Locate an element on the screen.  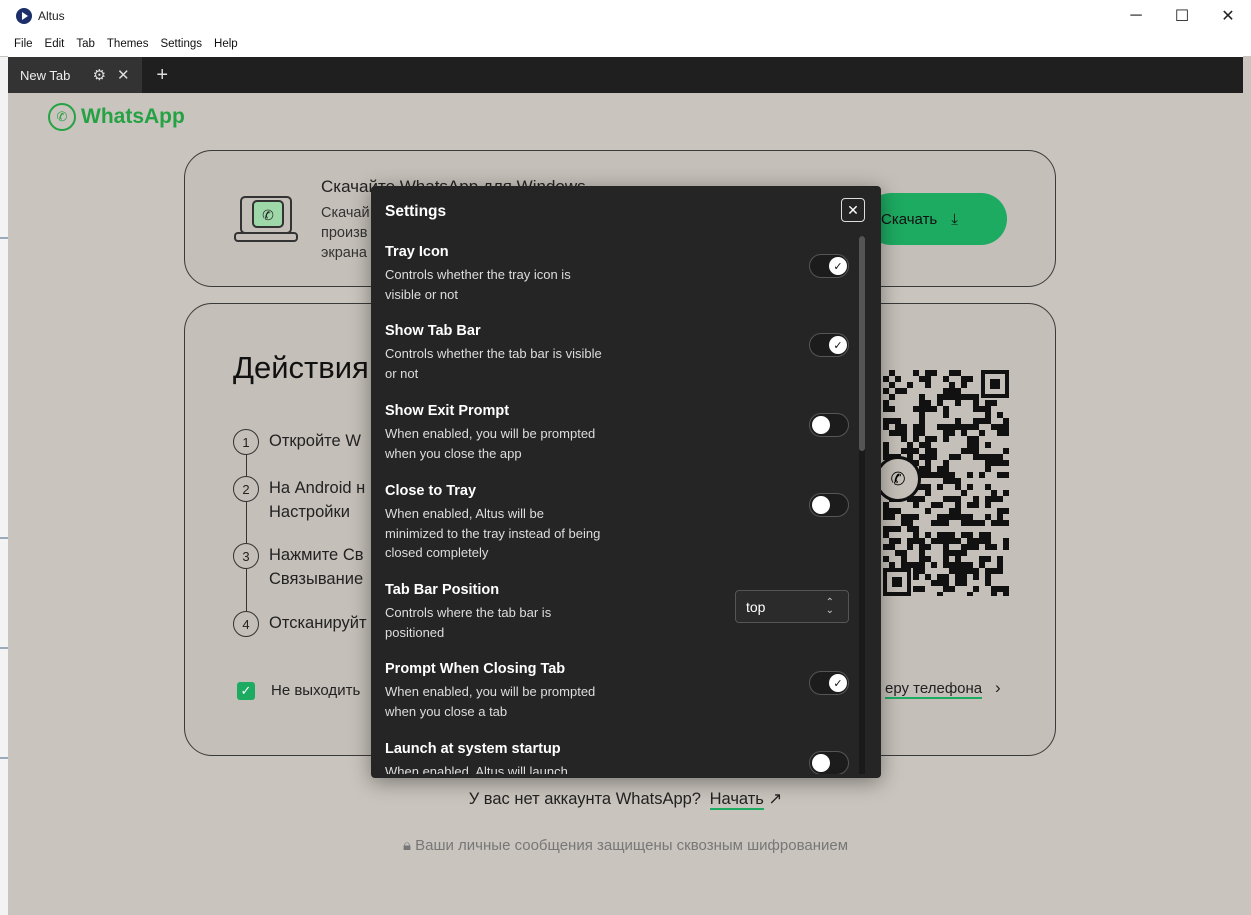
menu-tab: Tab is located at coordinates (85, 44).